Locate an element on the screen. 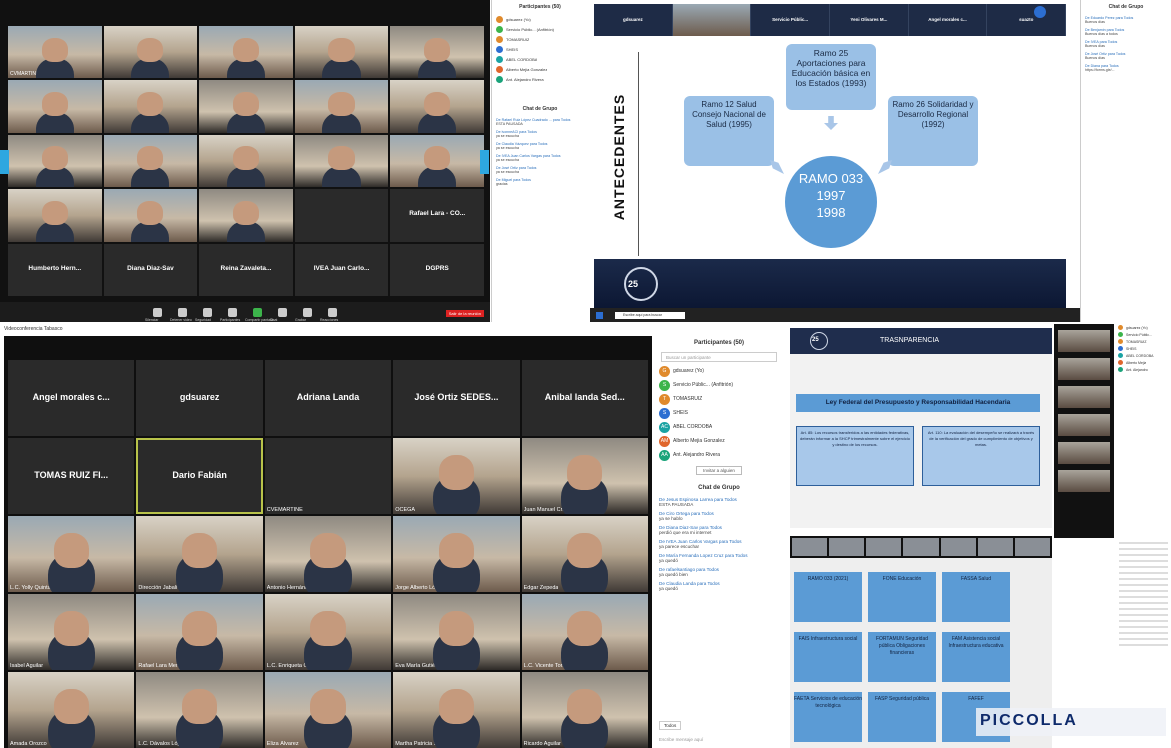 This screenshot has width=1171, height=748. video-tile: Edgar Zepeda is located at coordinates (584, 554).